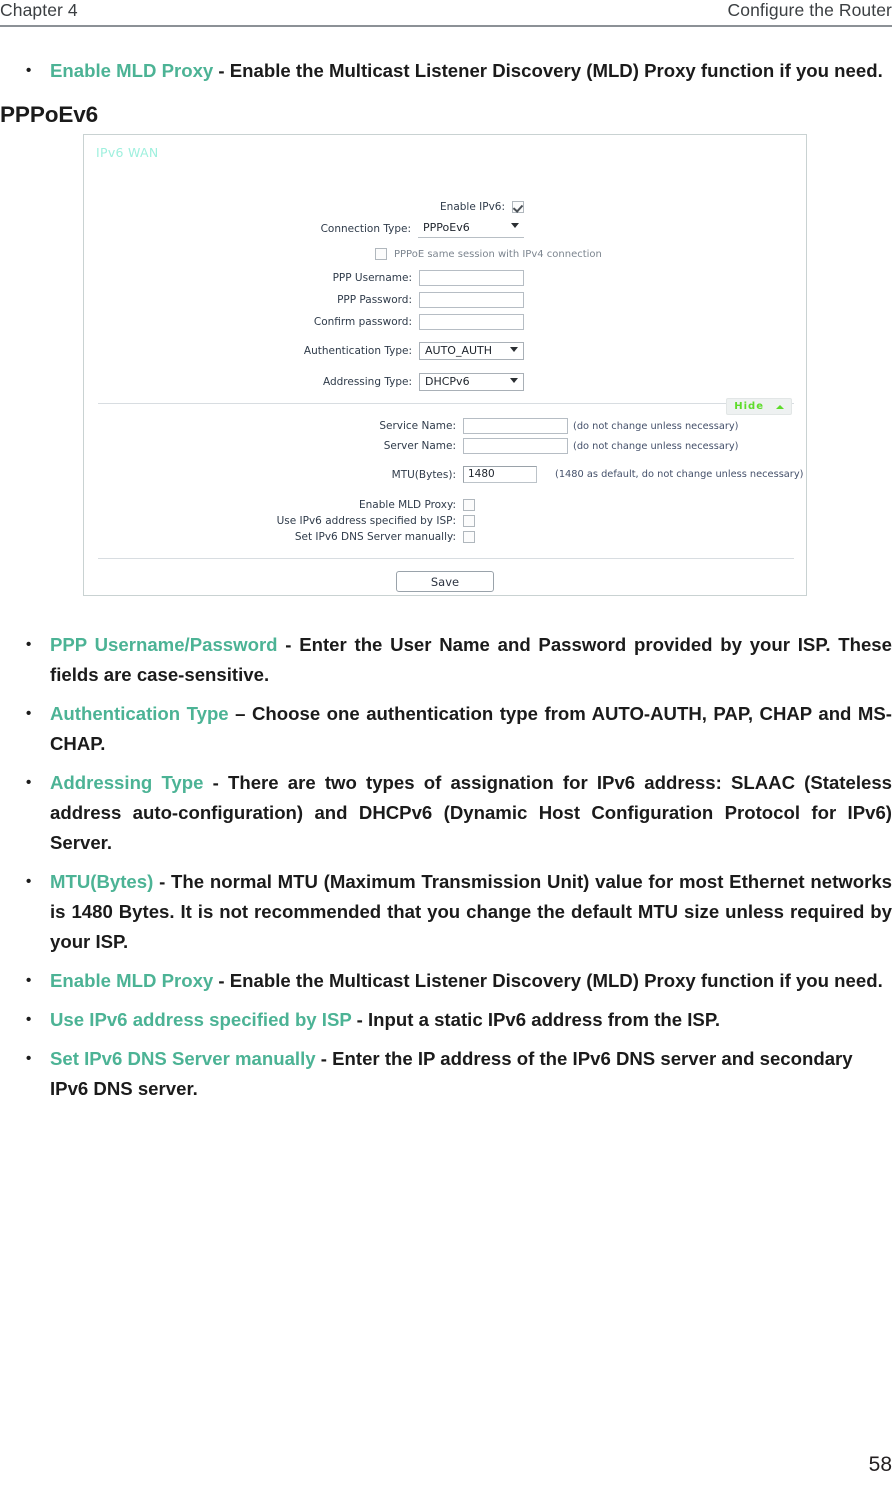 This screenshot has width=892, height=1485. What do you see at coordinates (127, 152) in the screenshot?
I see `panel-title: IPv6 WAN` at bounding box center [127, 152].